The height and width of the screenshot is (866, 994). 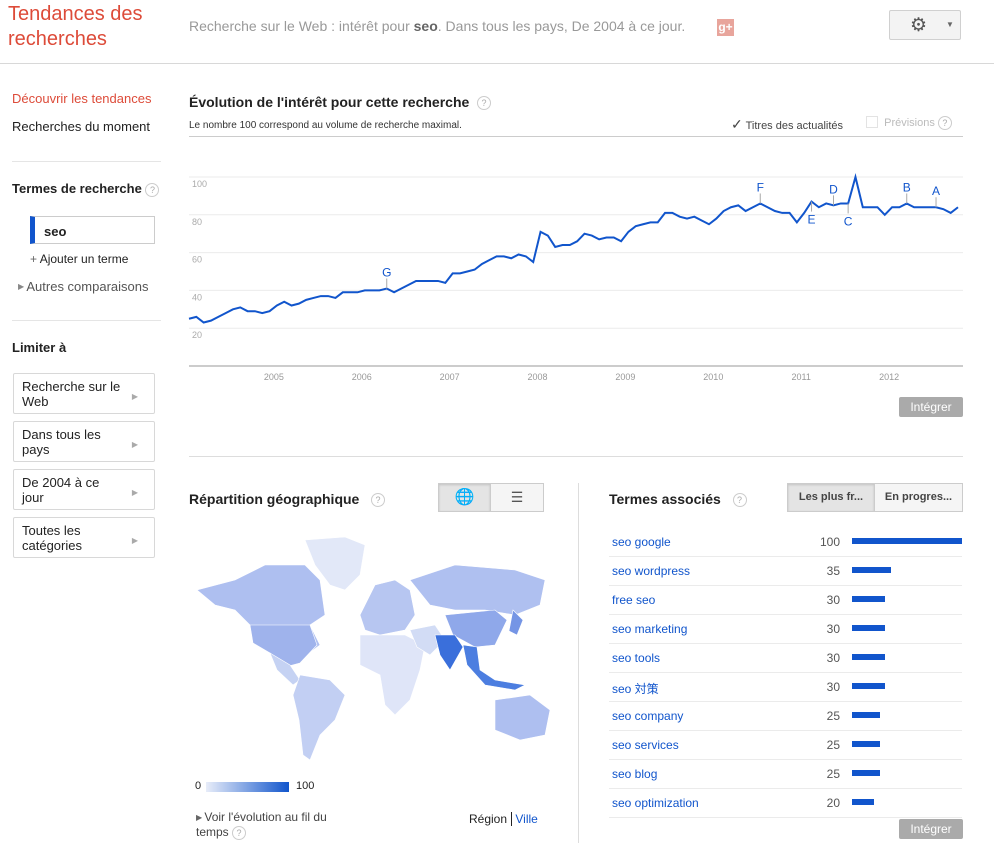 I want to click on legend-min: 0, so click(x=198, y=786).